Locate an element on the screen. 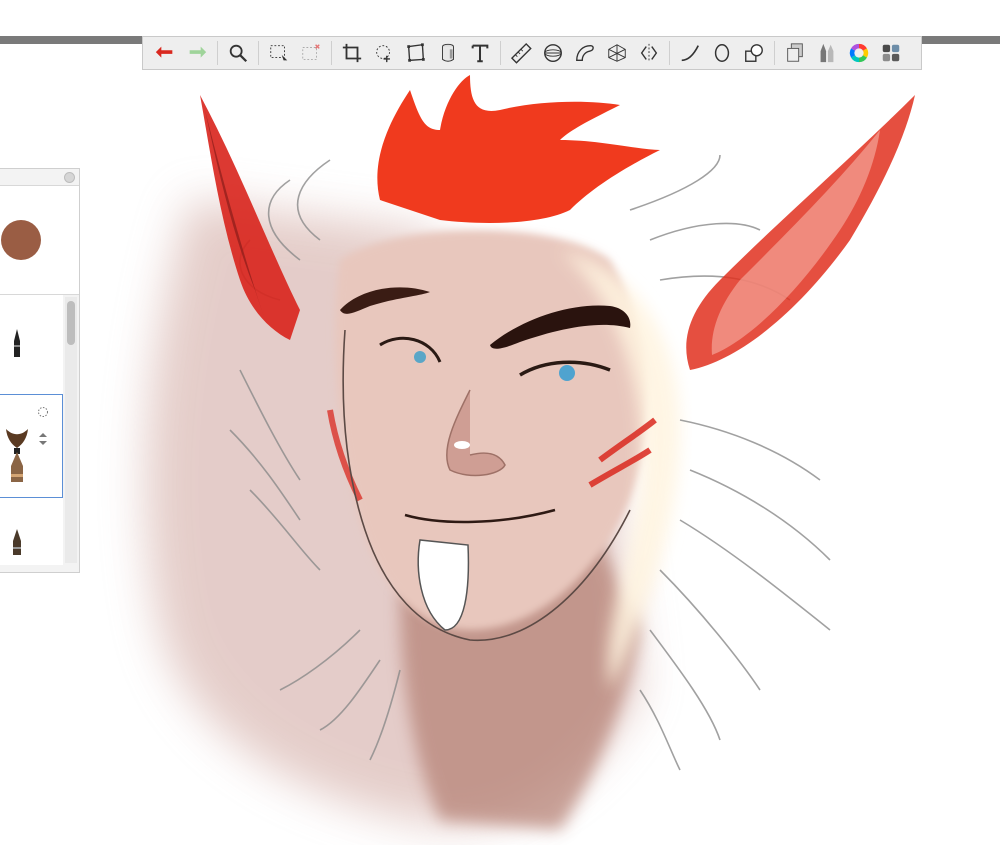 The width and height of the screenshot is (1000, 845). ellipse-guide-button is located at coordinates (553, 53).